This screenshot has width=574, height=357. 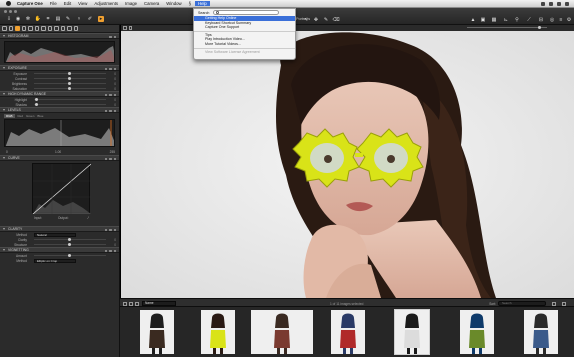 I want to click on pan-icon: ✥, so click(x=316, y=20).